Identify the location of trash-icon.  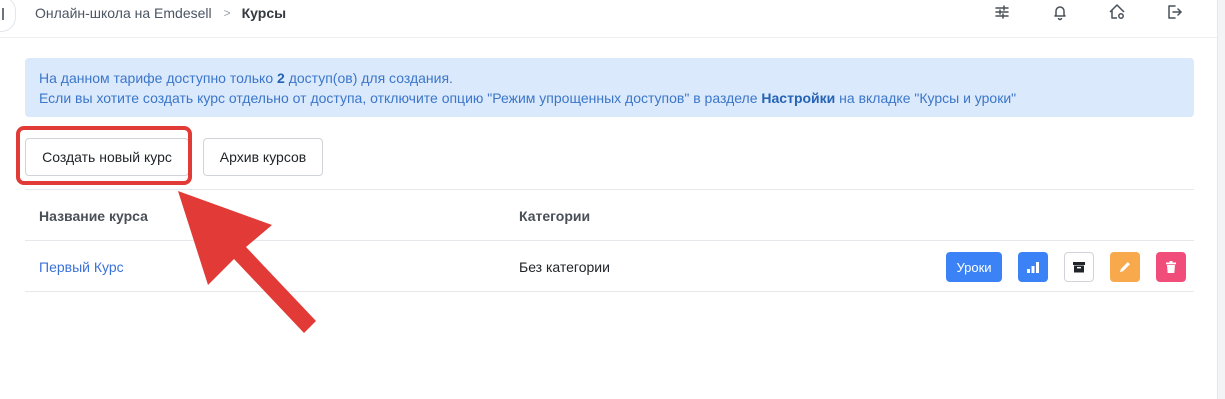
(1171, 267).